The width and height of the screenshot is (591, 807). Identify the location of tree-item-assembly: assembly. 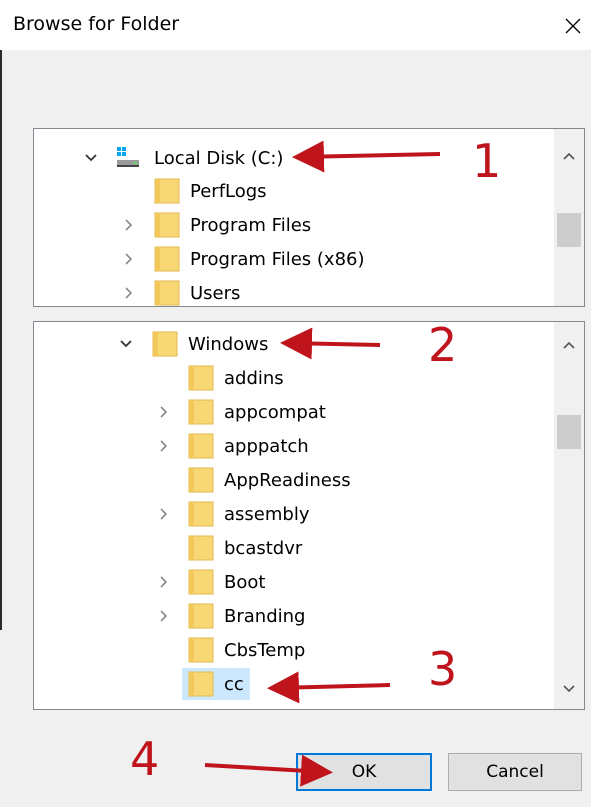
(294, 514).